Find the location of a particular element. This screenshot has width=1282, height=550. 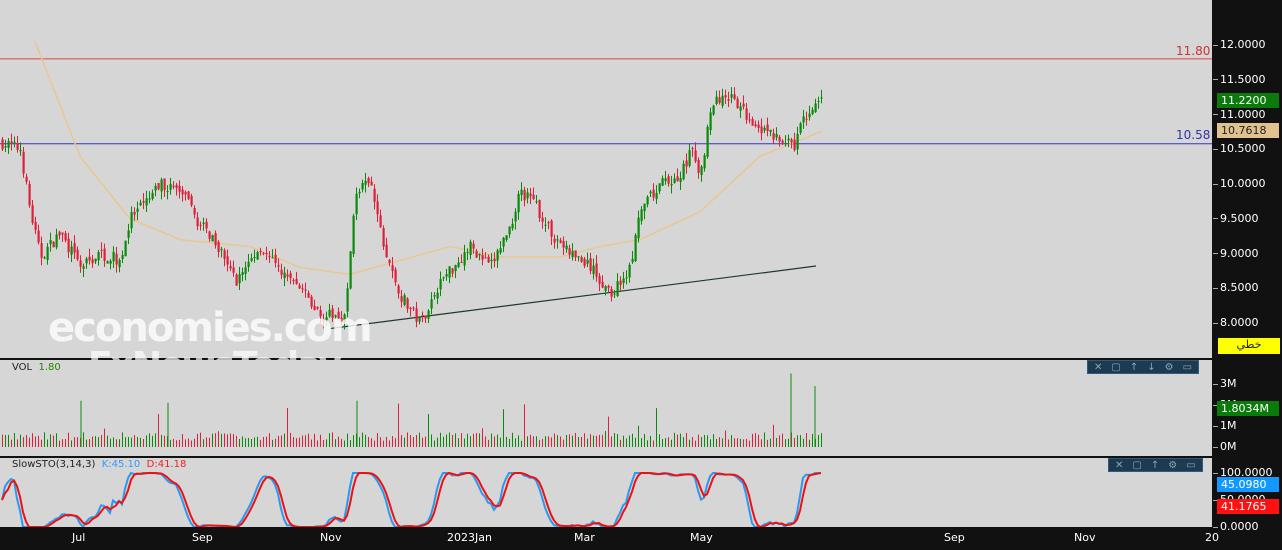

time-label: Jul is located at coordinates (79, 537).